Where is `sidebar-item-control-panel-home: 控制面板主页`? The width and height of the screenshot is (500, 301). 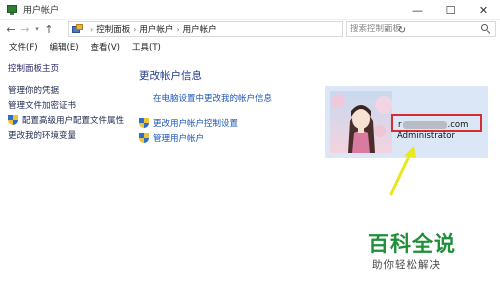 sidebar-item-control-panel-home: 控制面板主页 is located at coordinates (33, 68).